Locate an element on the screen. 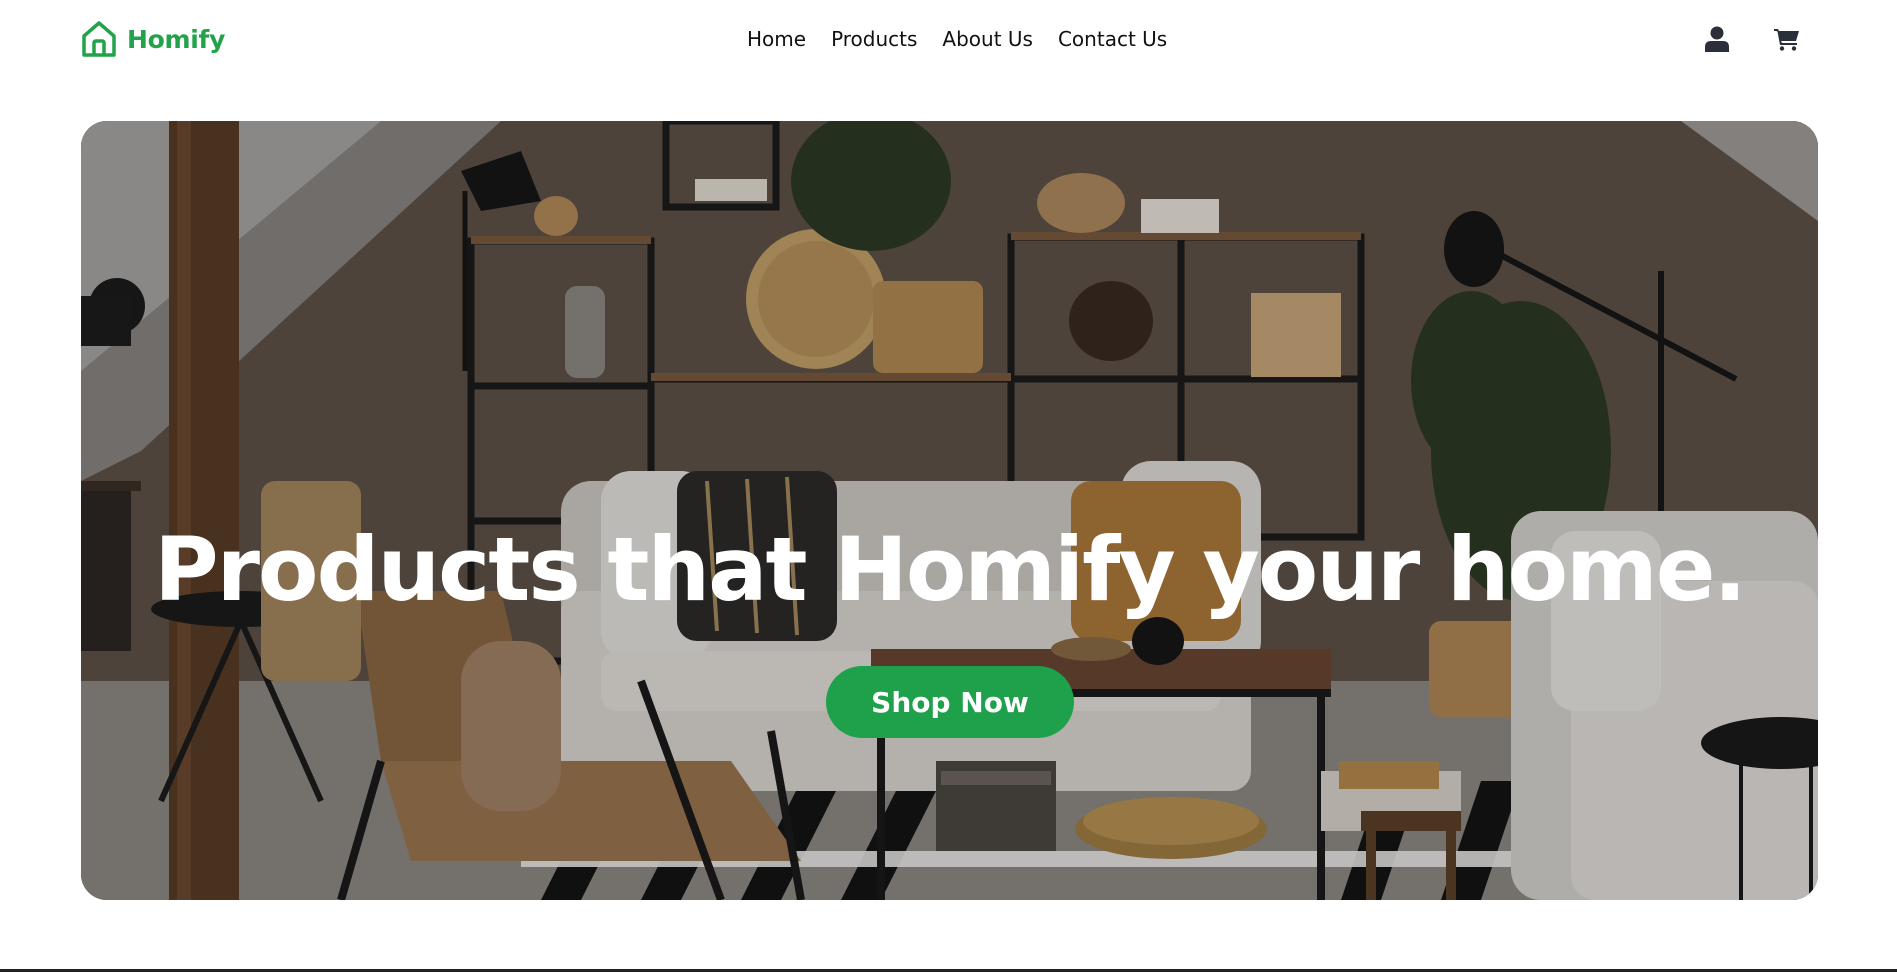 This screenshot has height=972, width=1897. nav-products: Products is located at coordinates (874, 39).